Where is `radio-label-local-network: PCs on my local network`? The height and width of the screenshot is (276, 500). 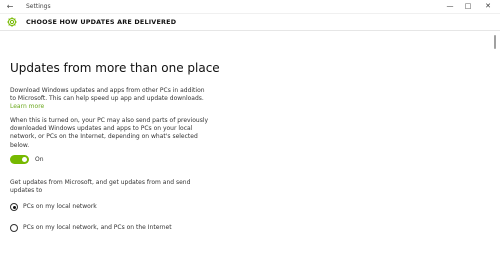 radio-label-local-network: PCs on my local network is located at coordinates (60, 207).